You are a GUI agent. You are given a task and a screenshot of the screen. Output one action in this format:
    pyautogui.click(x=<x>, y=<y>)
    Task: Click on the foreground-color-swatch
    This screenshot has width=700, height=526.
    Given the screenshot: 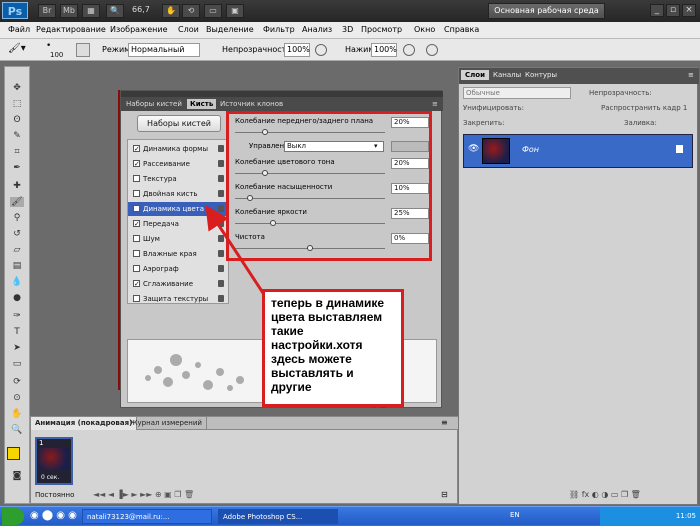 What is the action you would take?
    pyautogui.click(x=13, y=453)
    